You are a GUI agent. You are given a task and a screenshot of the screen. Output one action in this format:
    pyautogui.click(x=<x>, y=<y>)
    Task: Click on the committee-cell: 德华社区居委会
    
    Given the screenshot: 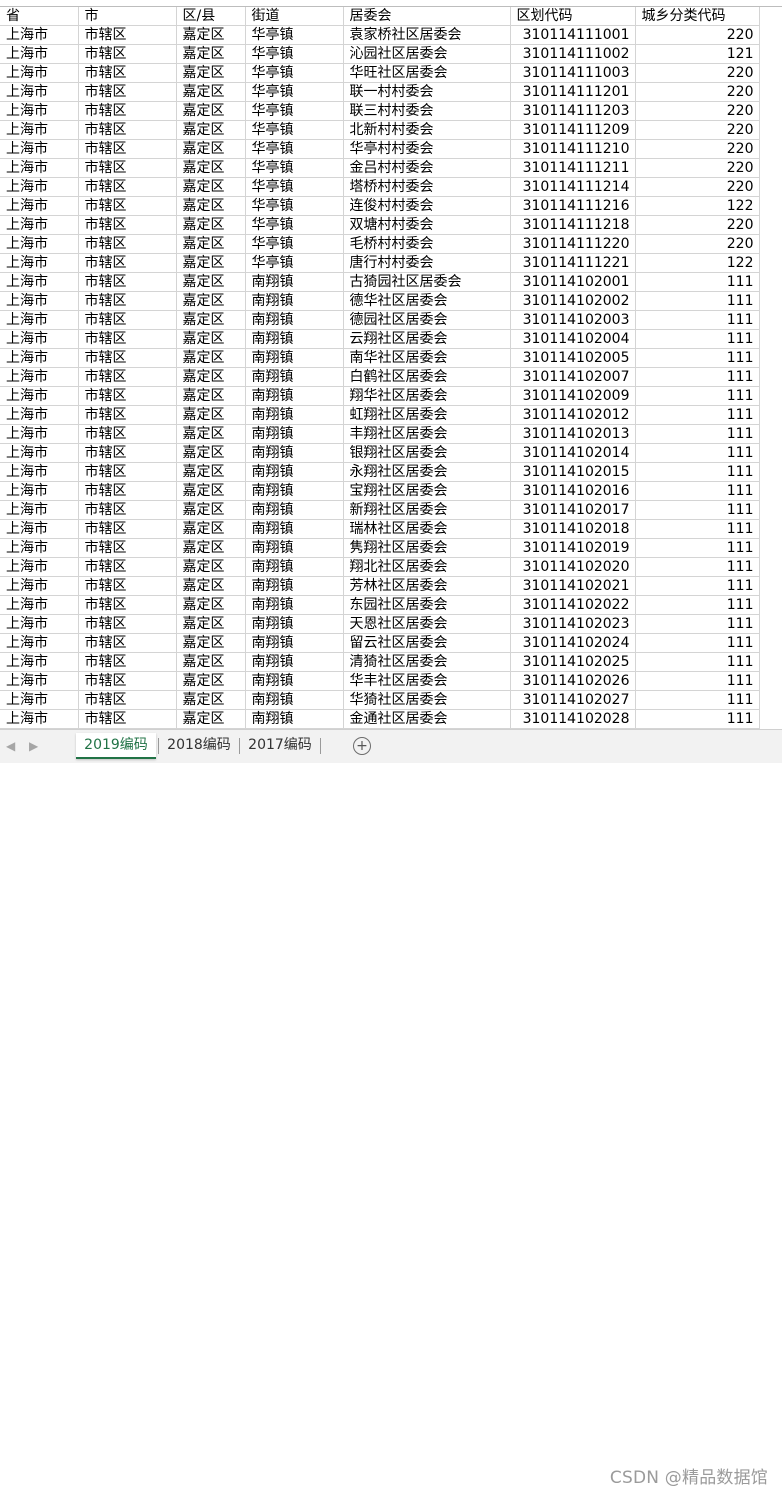 What is the action you would take?
    pyautogui.click(x=427, y=301)
    